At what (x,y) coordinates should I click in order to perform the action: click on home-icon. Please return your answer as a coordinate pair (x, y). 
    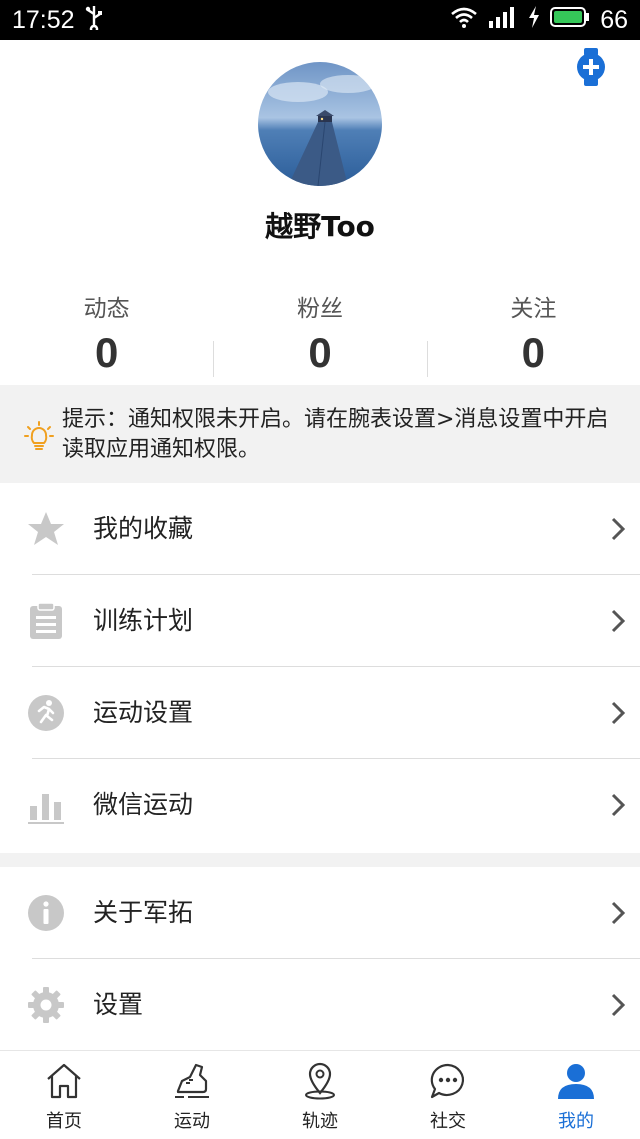
    Looking at the image, I should click on (64, 1081).